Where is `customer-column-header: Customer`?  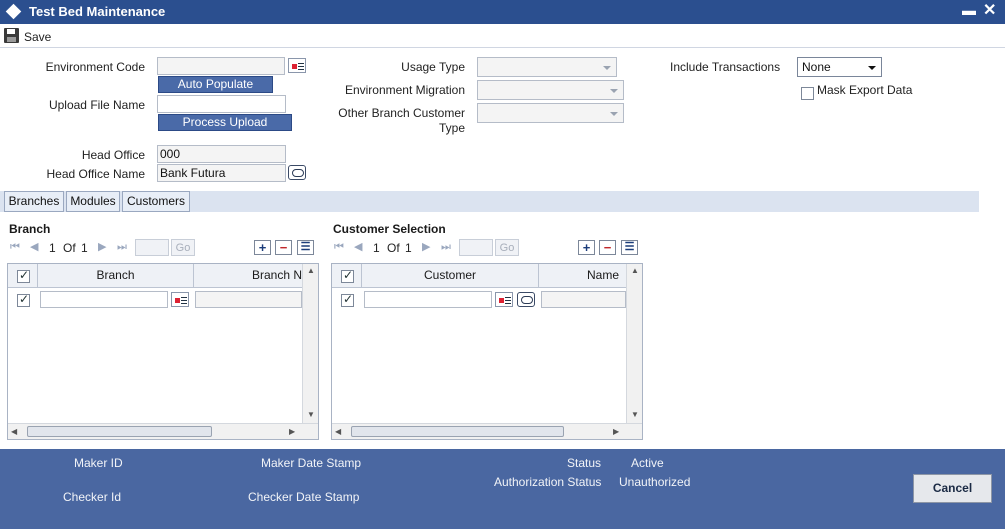
customer-column-header: Customer is located at coordinates (450, 275).